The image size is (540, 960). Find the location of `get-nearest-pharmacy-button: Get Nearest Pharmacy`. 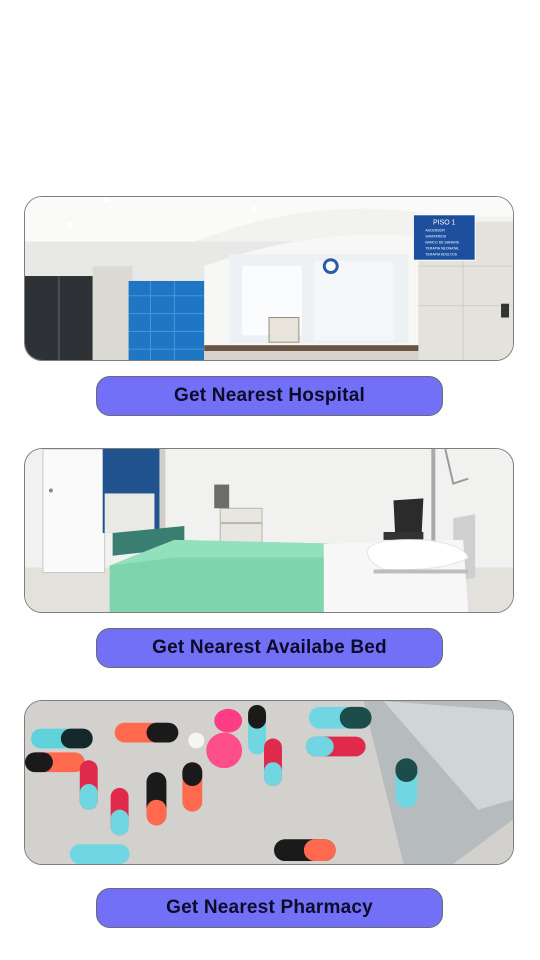

get-nearest-pharmacy-button: Get Nearest Pharmacy is located at coordinates (269, 908).